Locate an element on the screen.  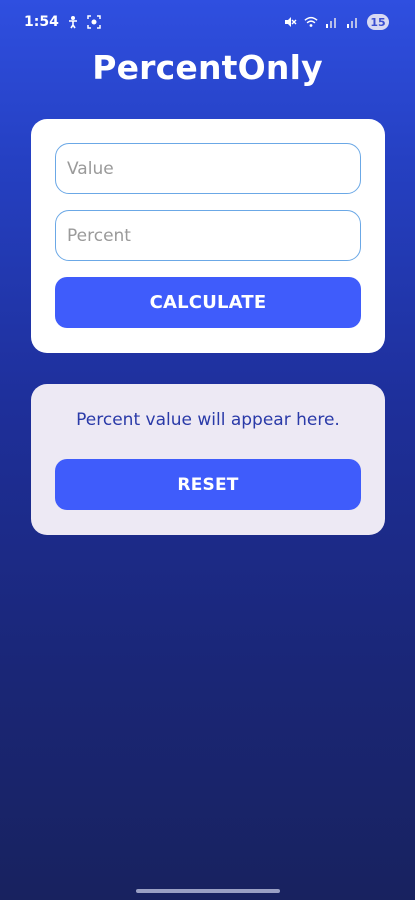
screen-record-icon is located at coordinates (94, 22).